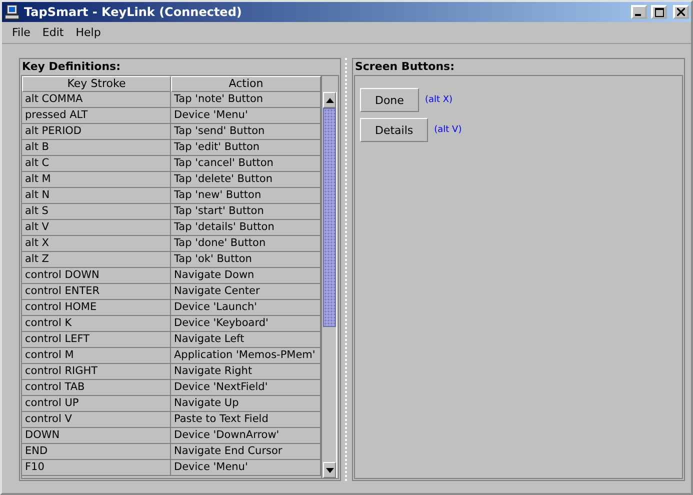 Image resolution: width=693 pixels, height=495 pixels. Describe the element at coordinates (246, 452) in the screenshot. I see `table-cell: Navigate End Cursor` at that location.